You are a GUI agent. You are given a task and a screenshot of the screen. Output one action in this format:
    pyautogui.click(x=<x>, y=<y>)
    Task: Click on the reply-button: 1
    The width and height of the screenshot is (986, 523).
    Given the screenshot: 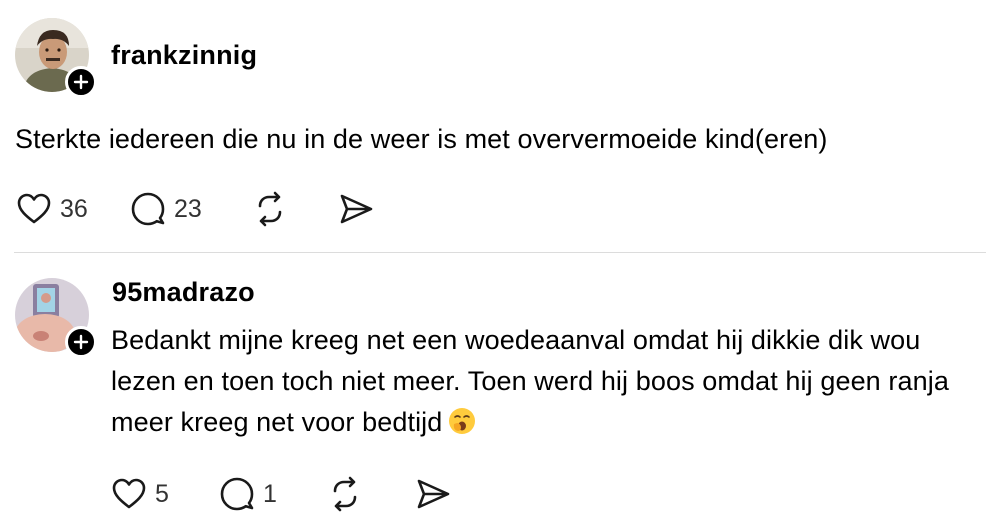 What is the action you would take?
    pyautogui.click(x=273, y=494)
    